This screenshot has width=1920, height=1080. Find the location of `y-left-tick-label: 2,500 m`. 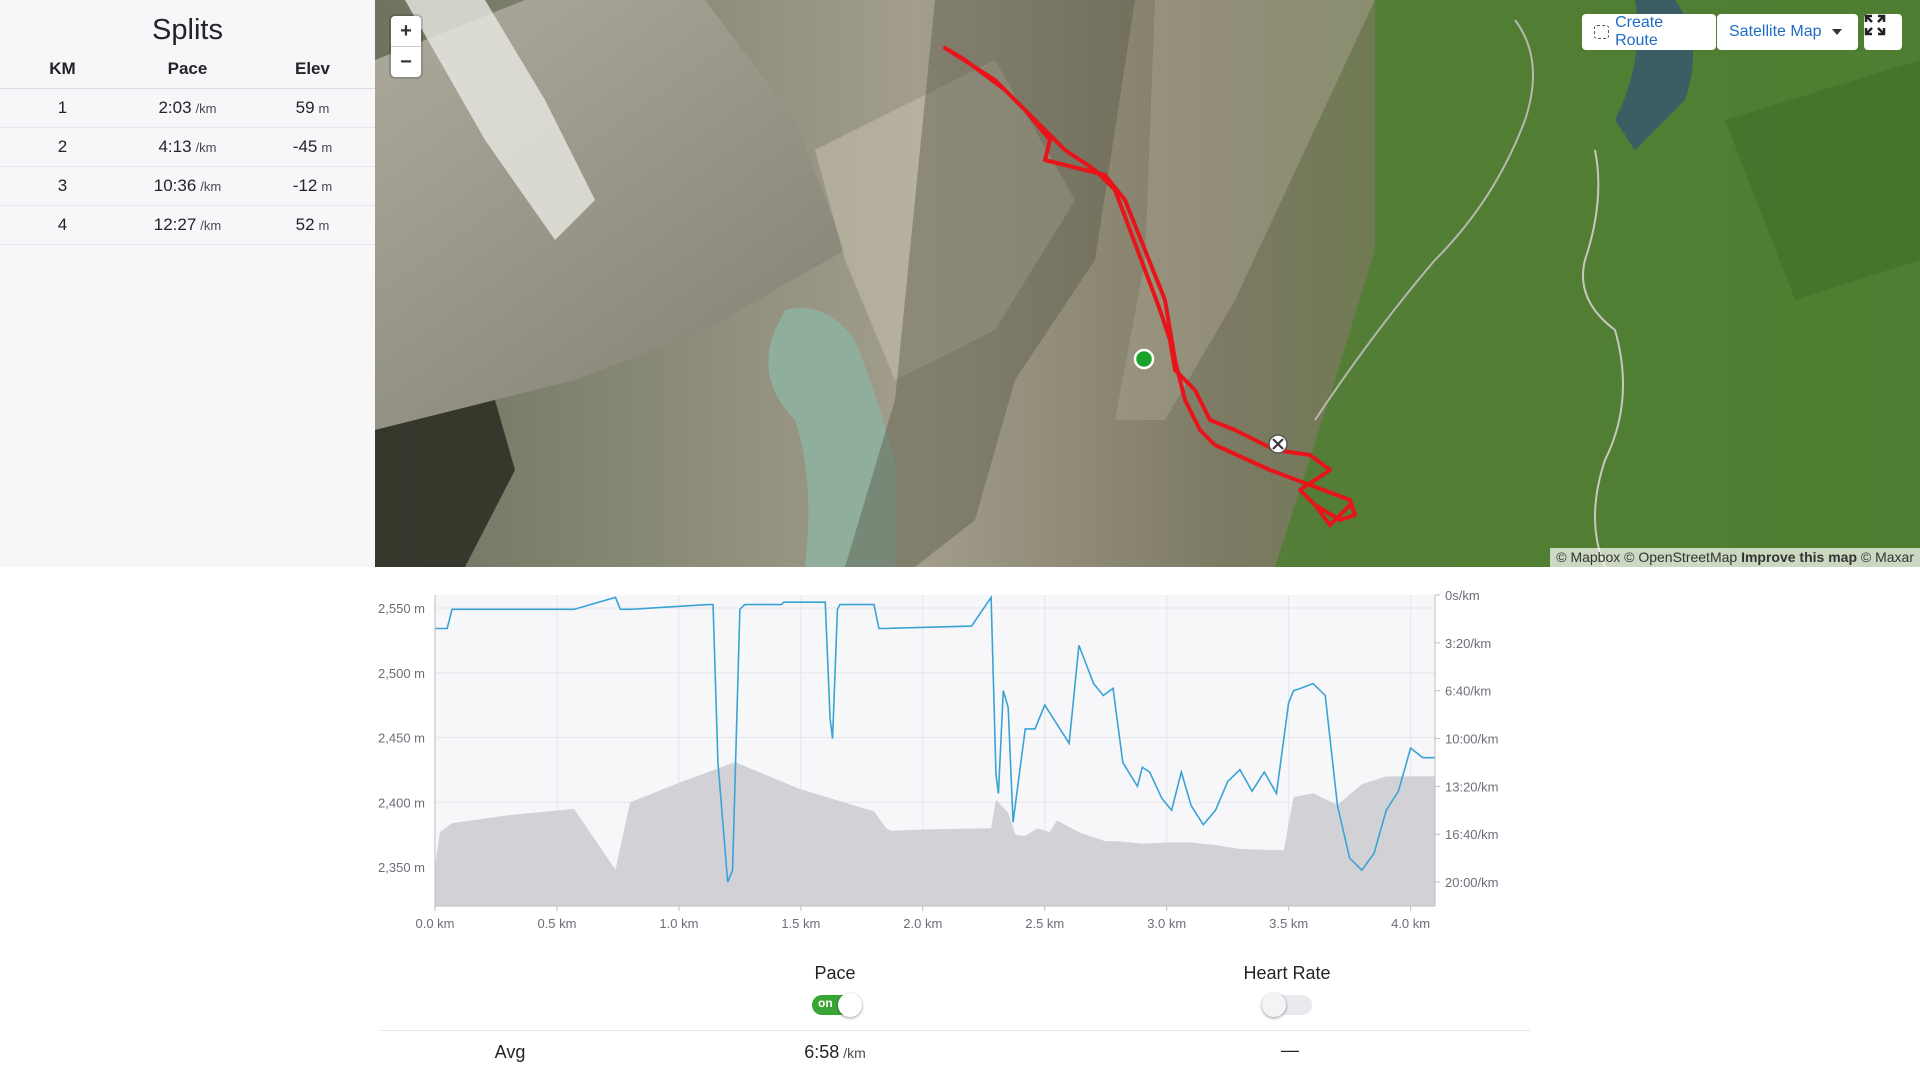

y-left-tick-label: 2,500 m is located at coordinates (401, 673).